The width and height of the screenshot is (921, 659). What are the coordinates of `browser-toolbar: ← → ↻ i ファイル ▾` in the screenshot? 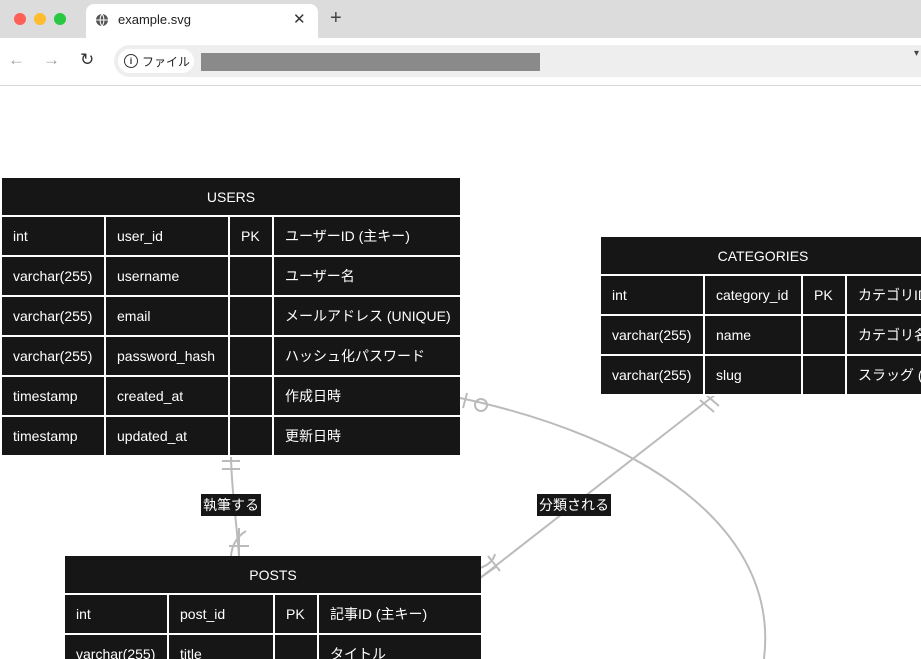 It's located at (460, 62).